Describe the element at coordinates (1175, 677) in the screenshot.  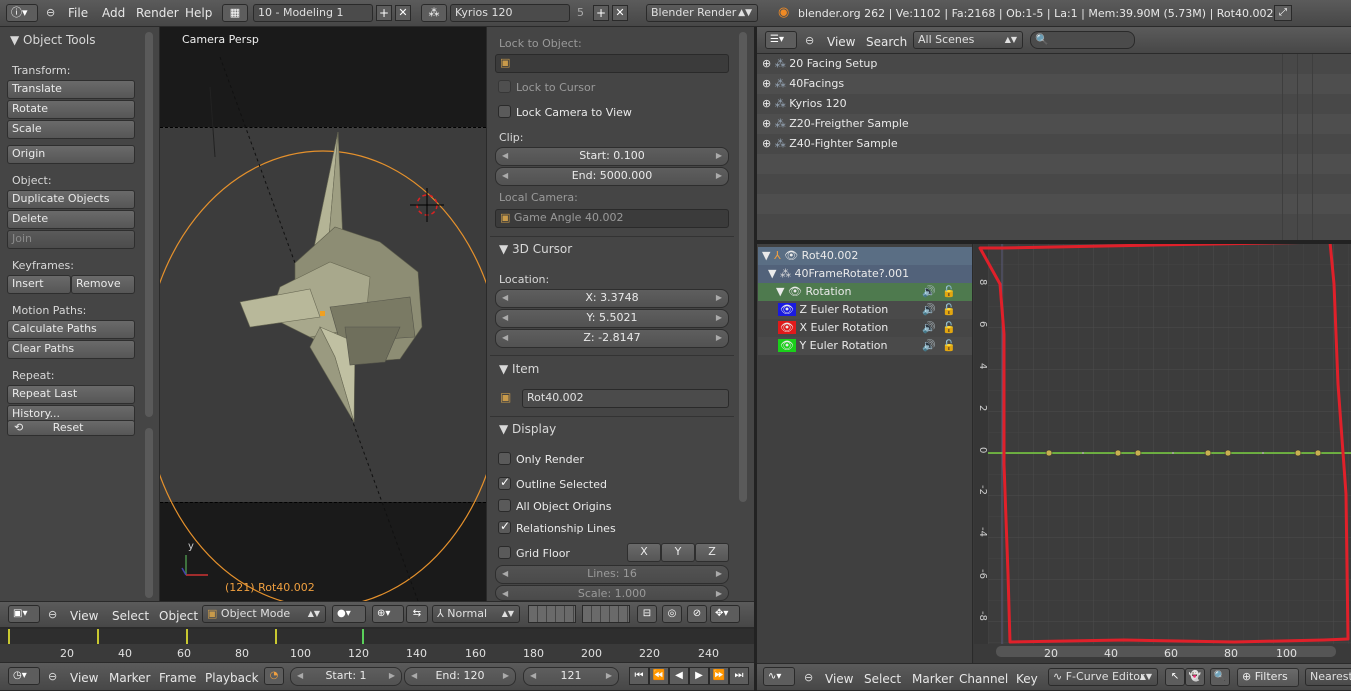
I see `only-selected-icon: ↖` at that location.